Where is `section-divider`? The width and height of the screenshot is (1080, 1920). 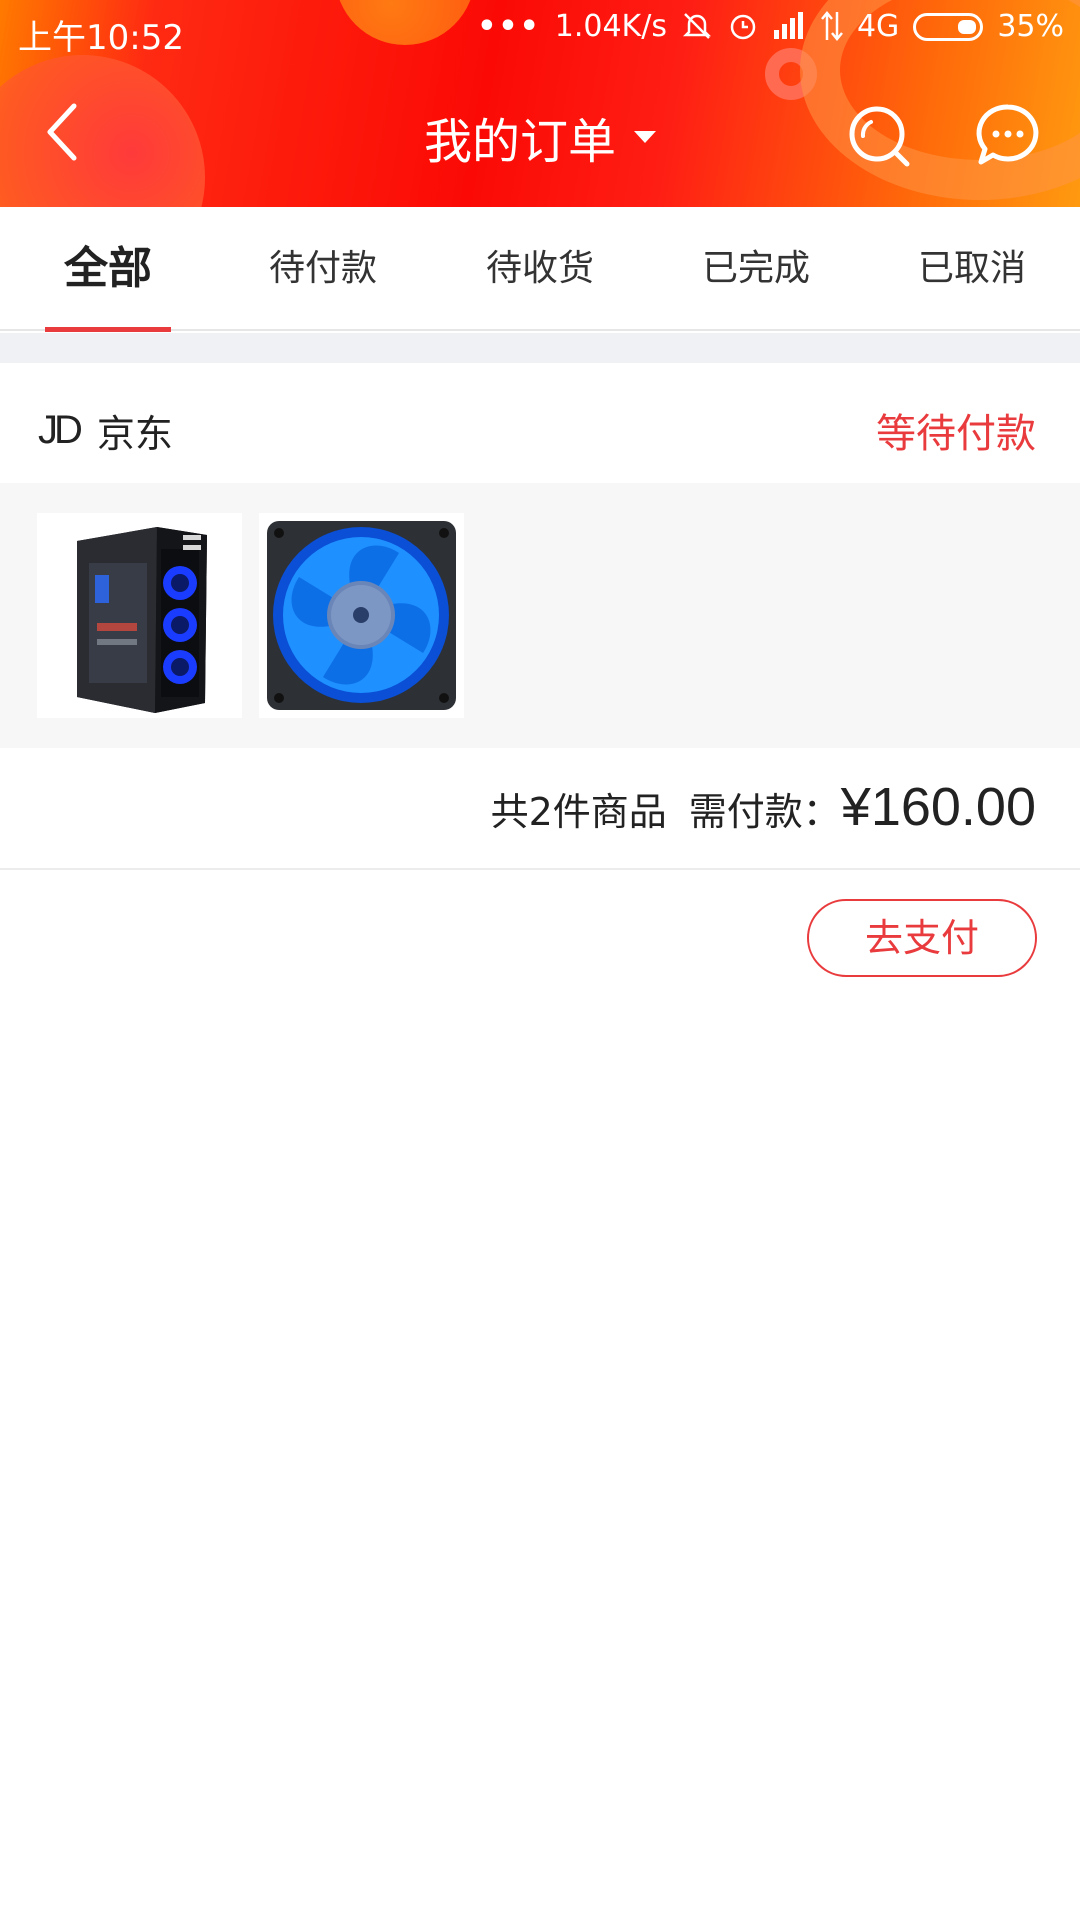
section-divider is located at coordinates (540, 348).